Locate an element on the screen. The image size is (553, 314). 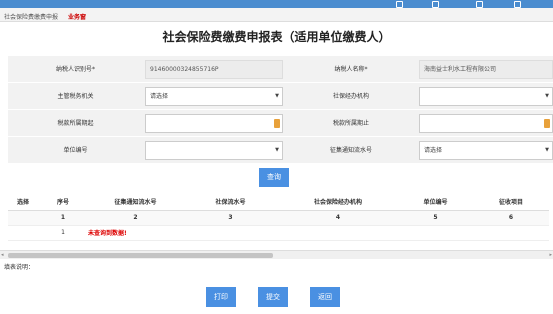
window-icon is located at coordinates (399, 4).